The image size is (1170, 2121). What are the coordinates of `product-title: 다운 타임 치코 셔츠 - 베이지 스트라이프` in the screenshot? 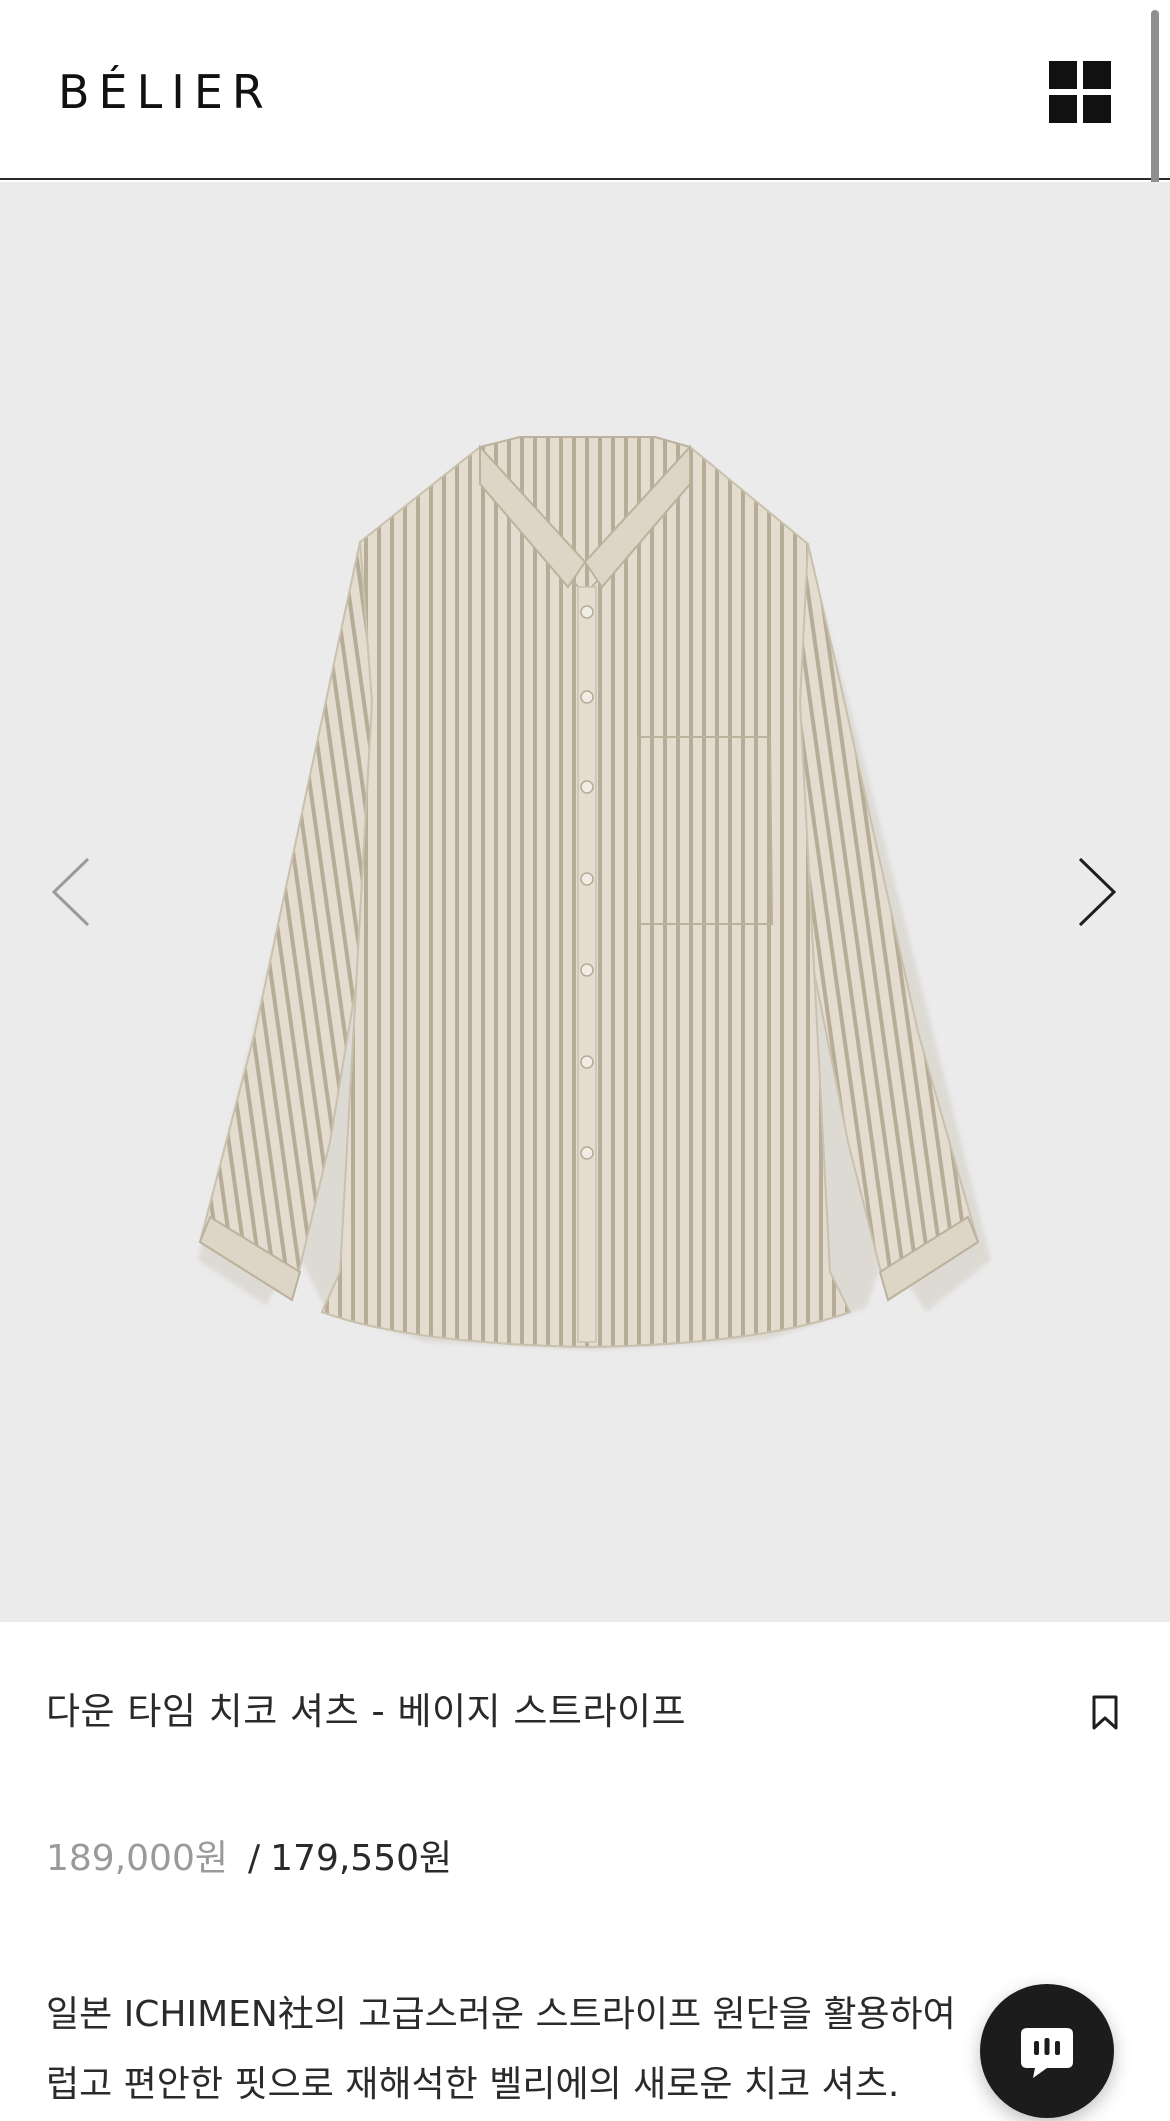 It's located at (366, 1711).